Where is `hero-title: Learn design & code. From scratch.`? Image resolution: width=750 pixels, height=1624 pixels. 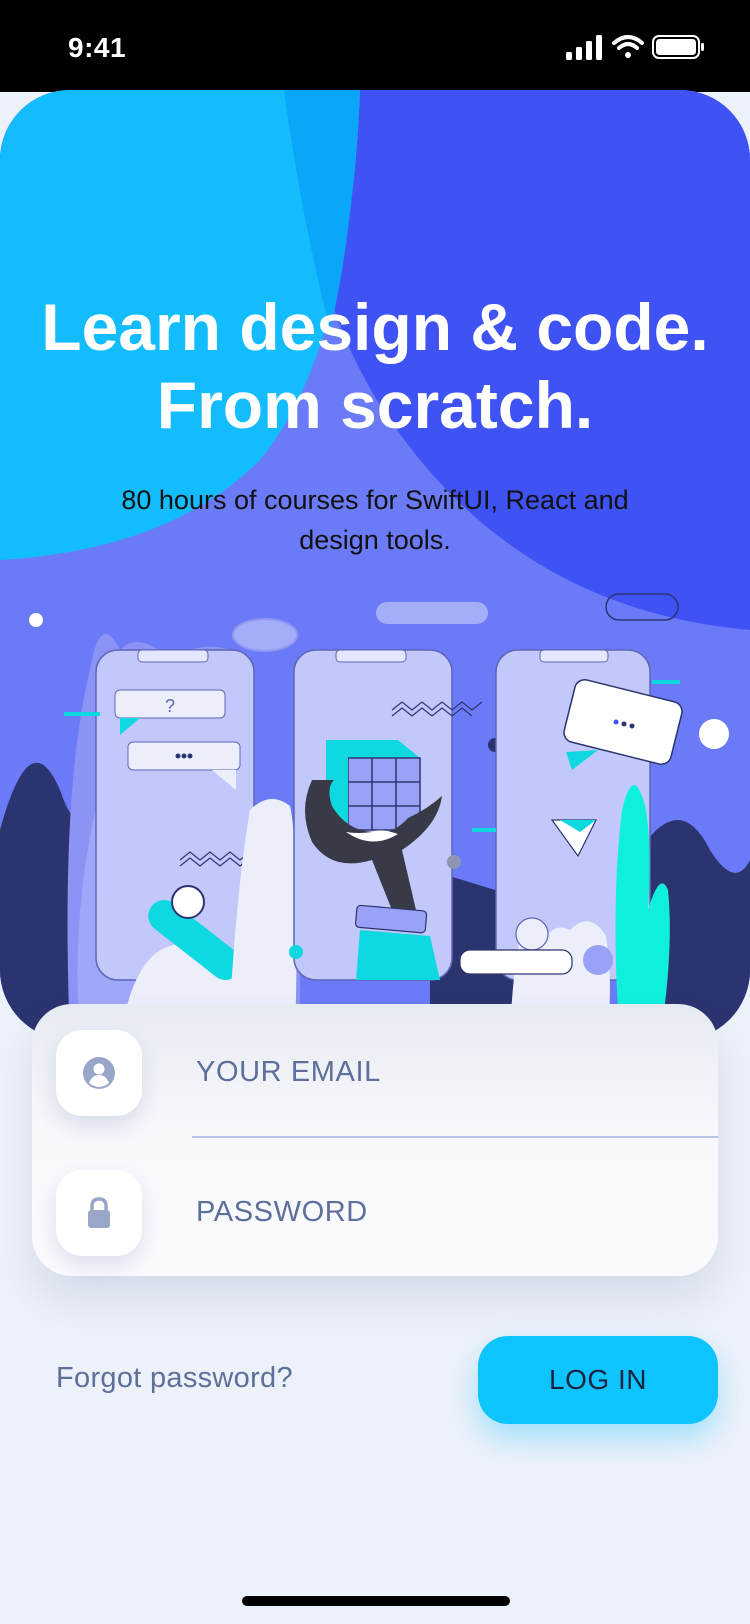 hero-title: Learn design & code. From scratch. is located at coordinates (375, 366).